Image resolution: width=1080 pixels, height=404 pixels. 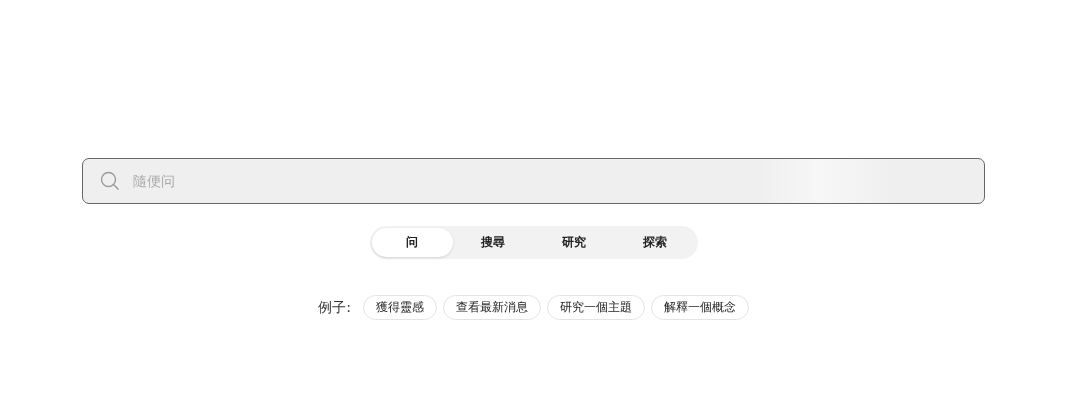 What do you see at coordinates (399, 307) in the screenshot?
I see `example-chip: 獲得靈感` at bounding box center [399, 307].